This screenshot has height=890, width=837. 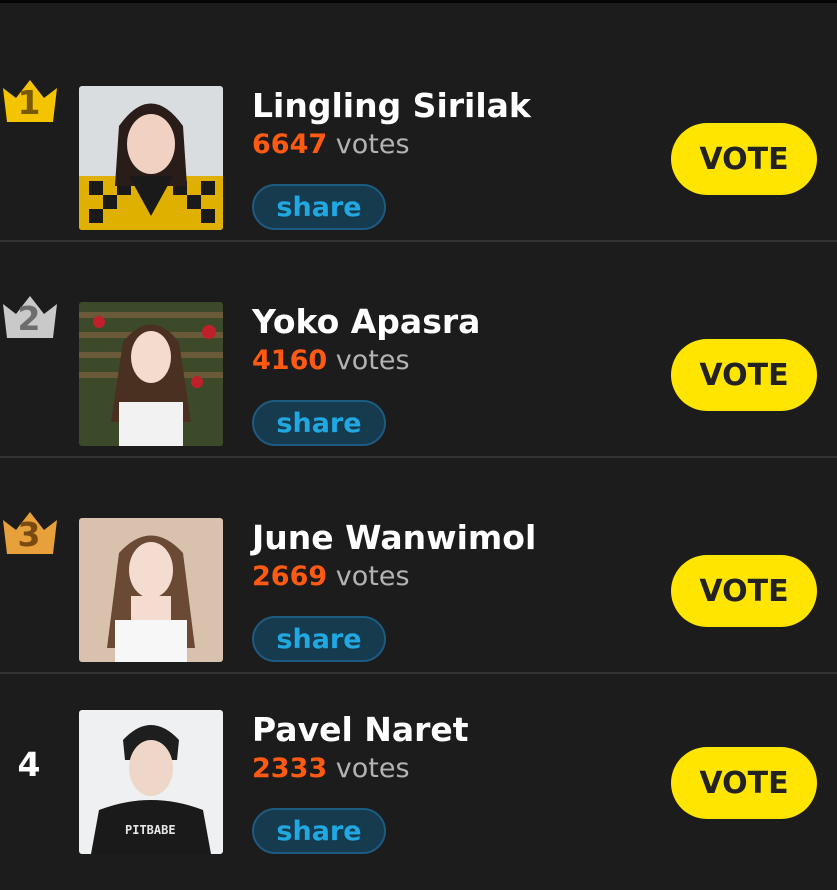 I want to click on vote-tally: 2333 votes, so click(x=331, y=769).